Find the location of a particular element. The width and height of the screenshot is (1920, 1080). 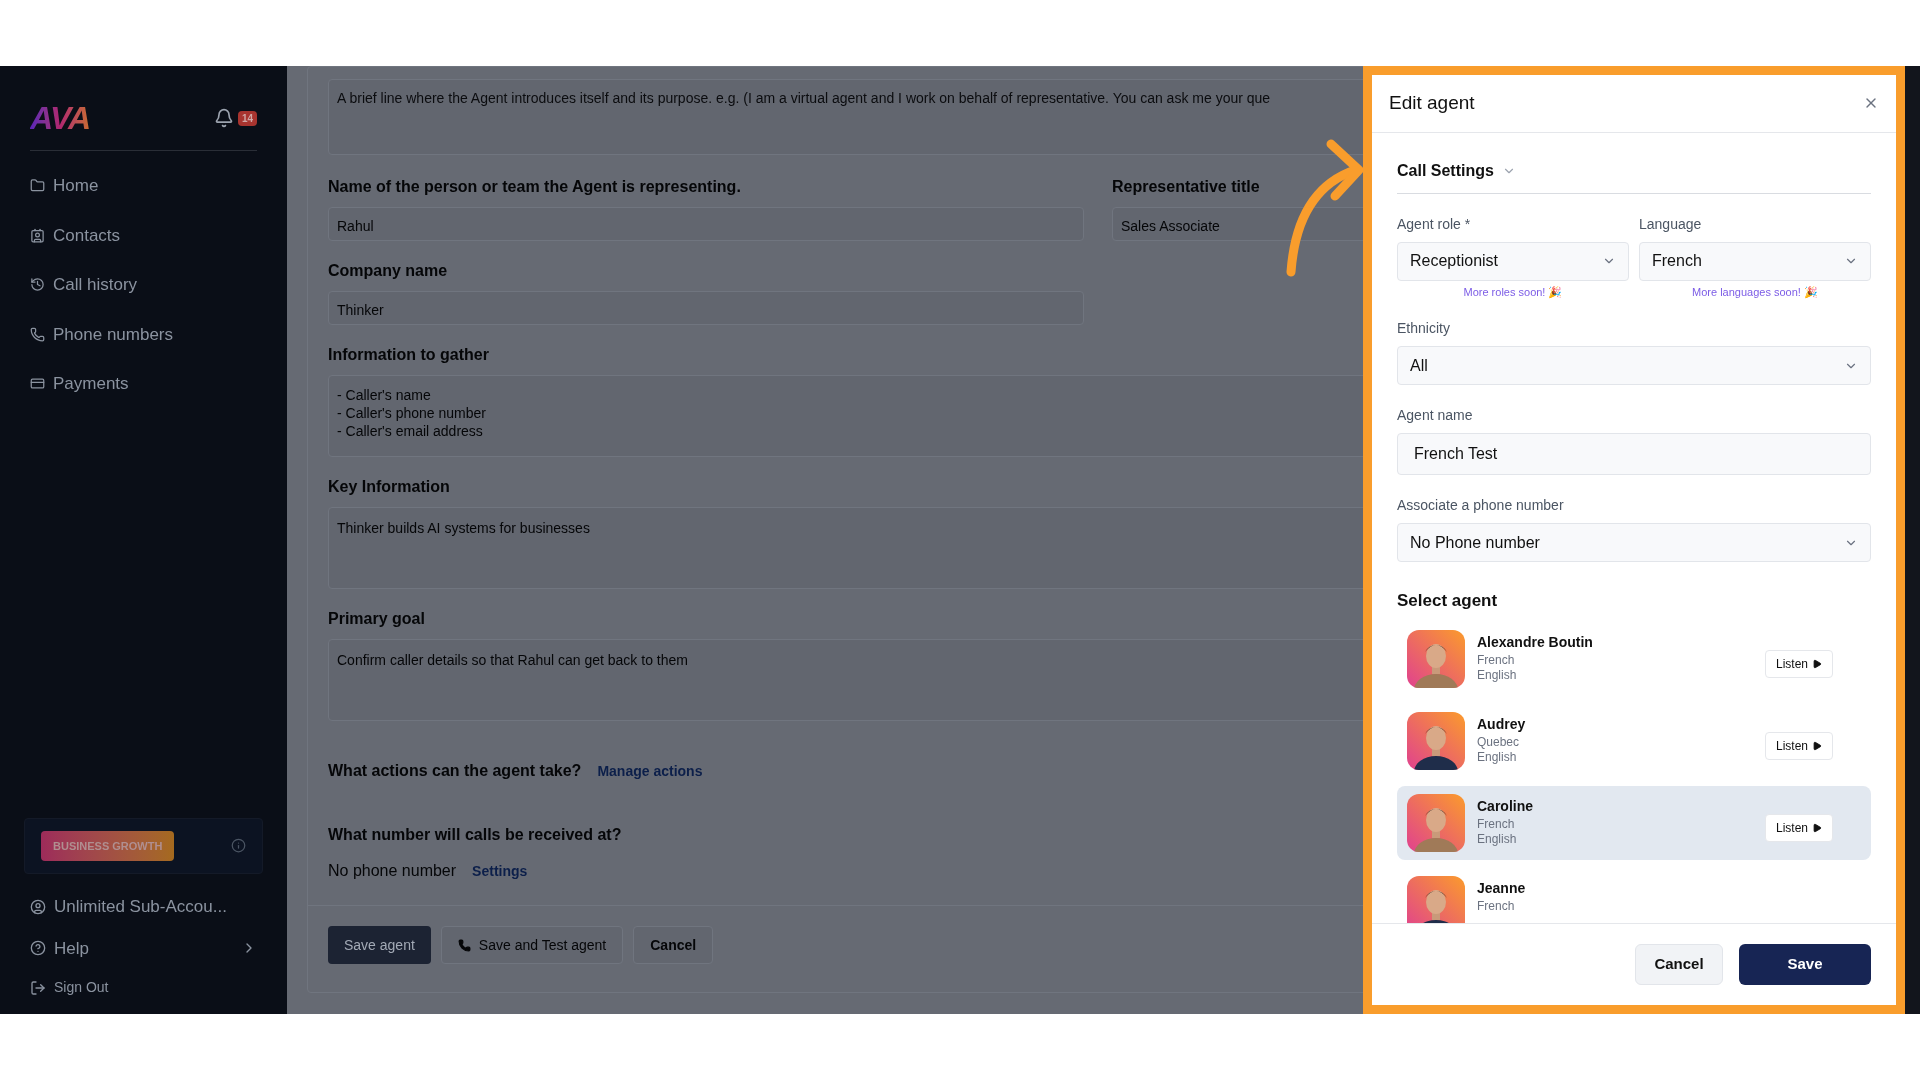

nav-item: Call history is located at coordinates (143, 285).